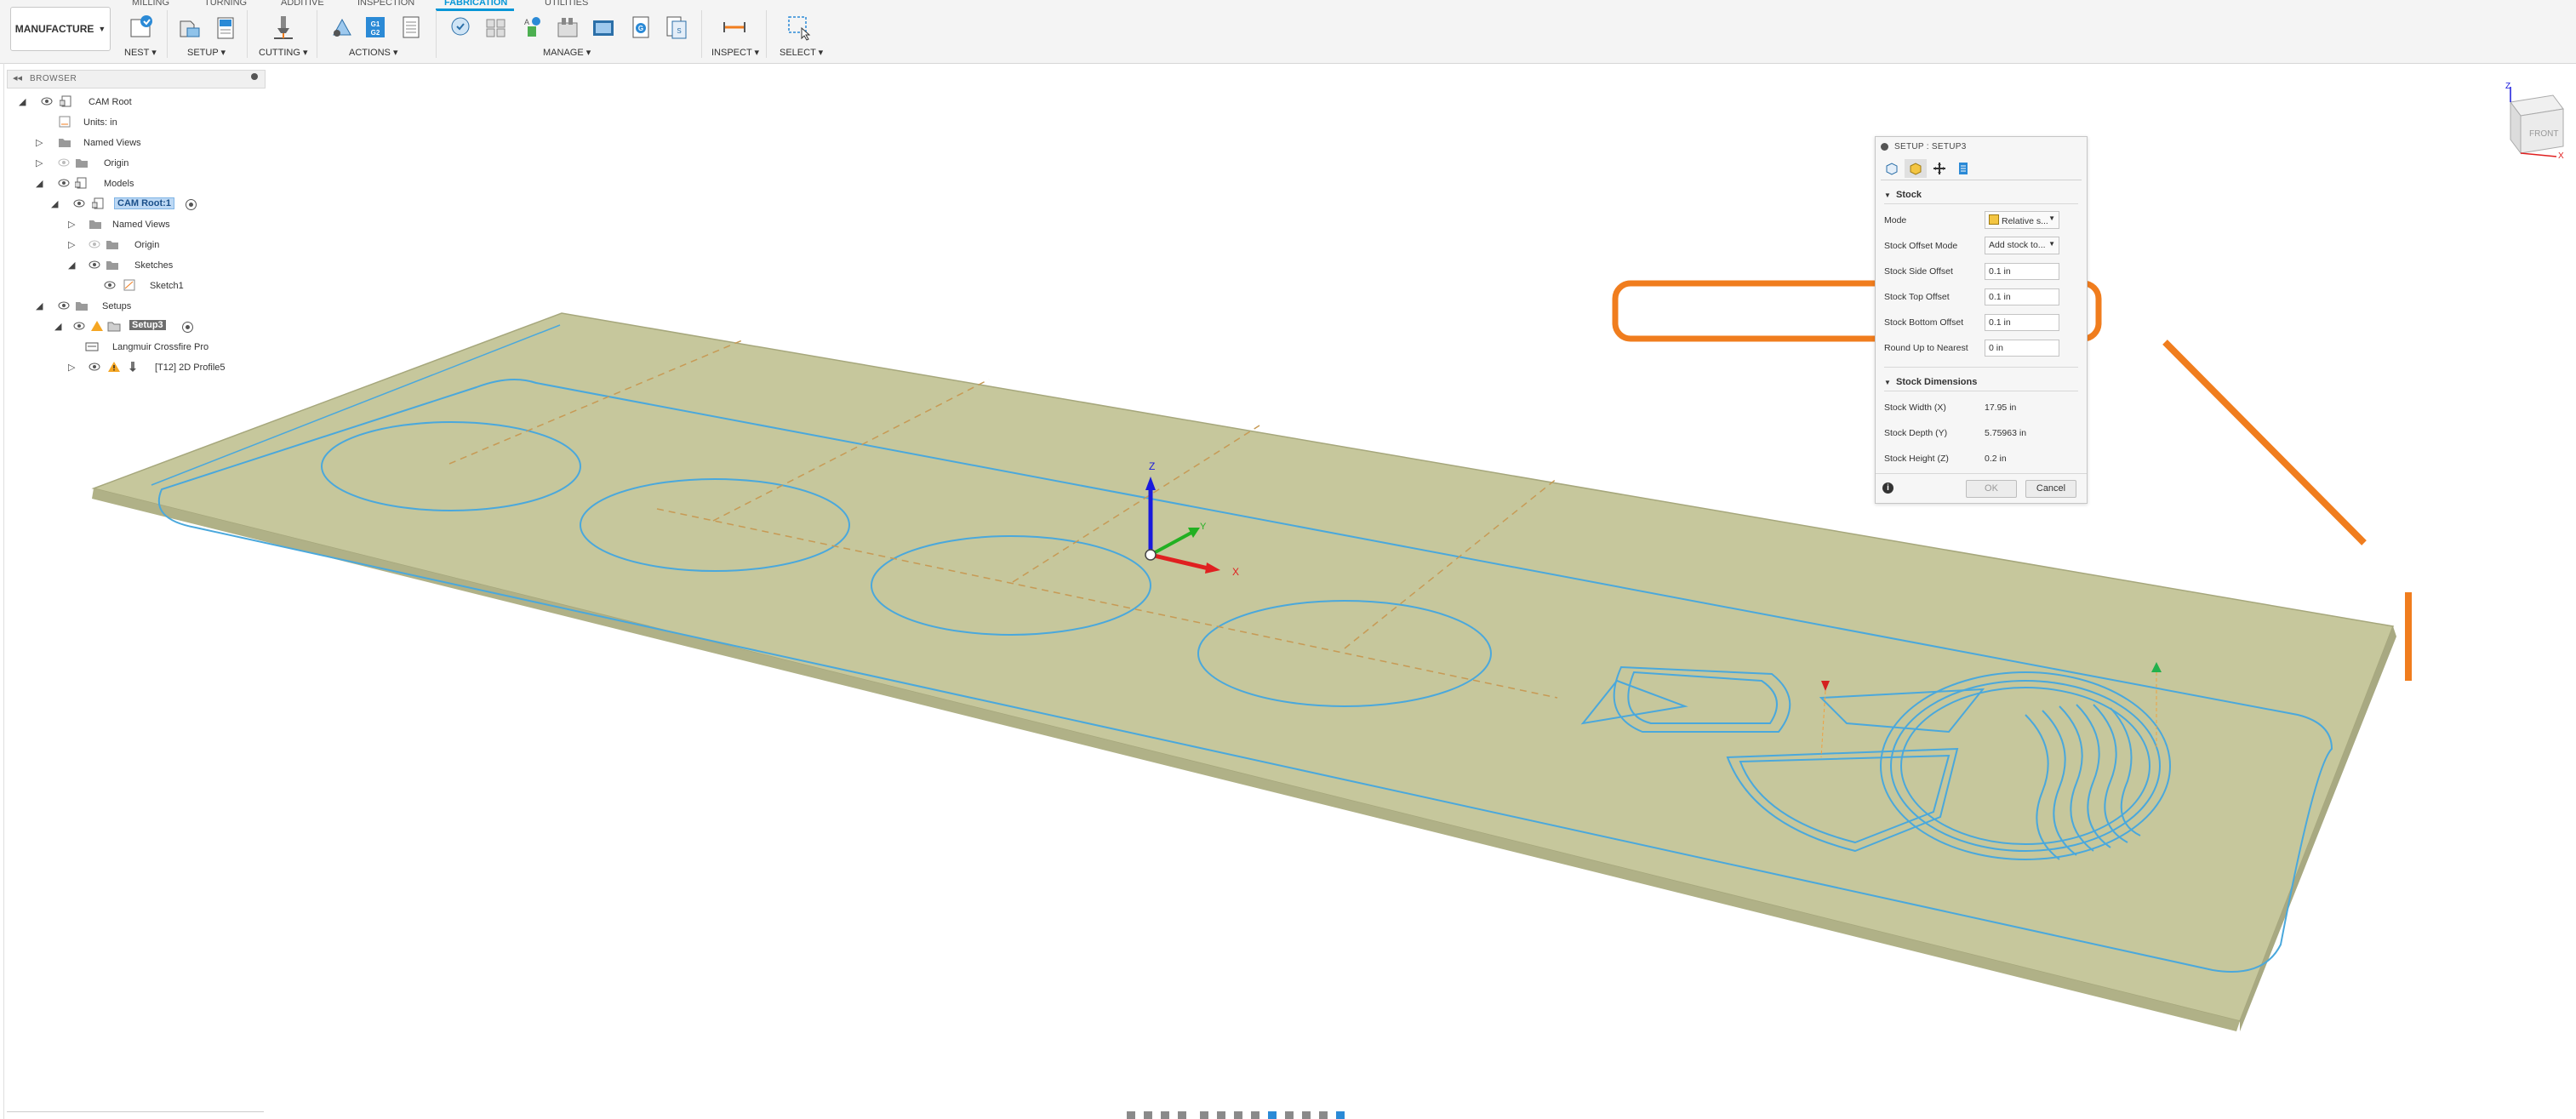  I want to click on ok-button: OK, so click(1991, 489).